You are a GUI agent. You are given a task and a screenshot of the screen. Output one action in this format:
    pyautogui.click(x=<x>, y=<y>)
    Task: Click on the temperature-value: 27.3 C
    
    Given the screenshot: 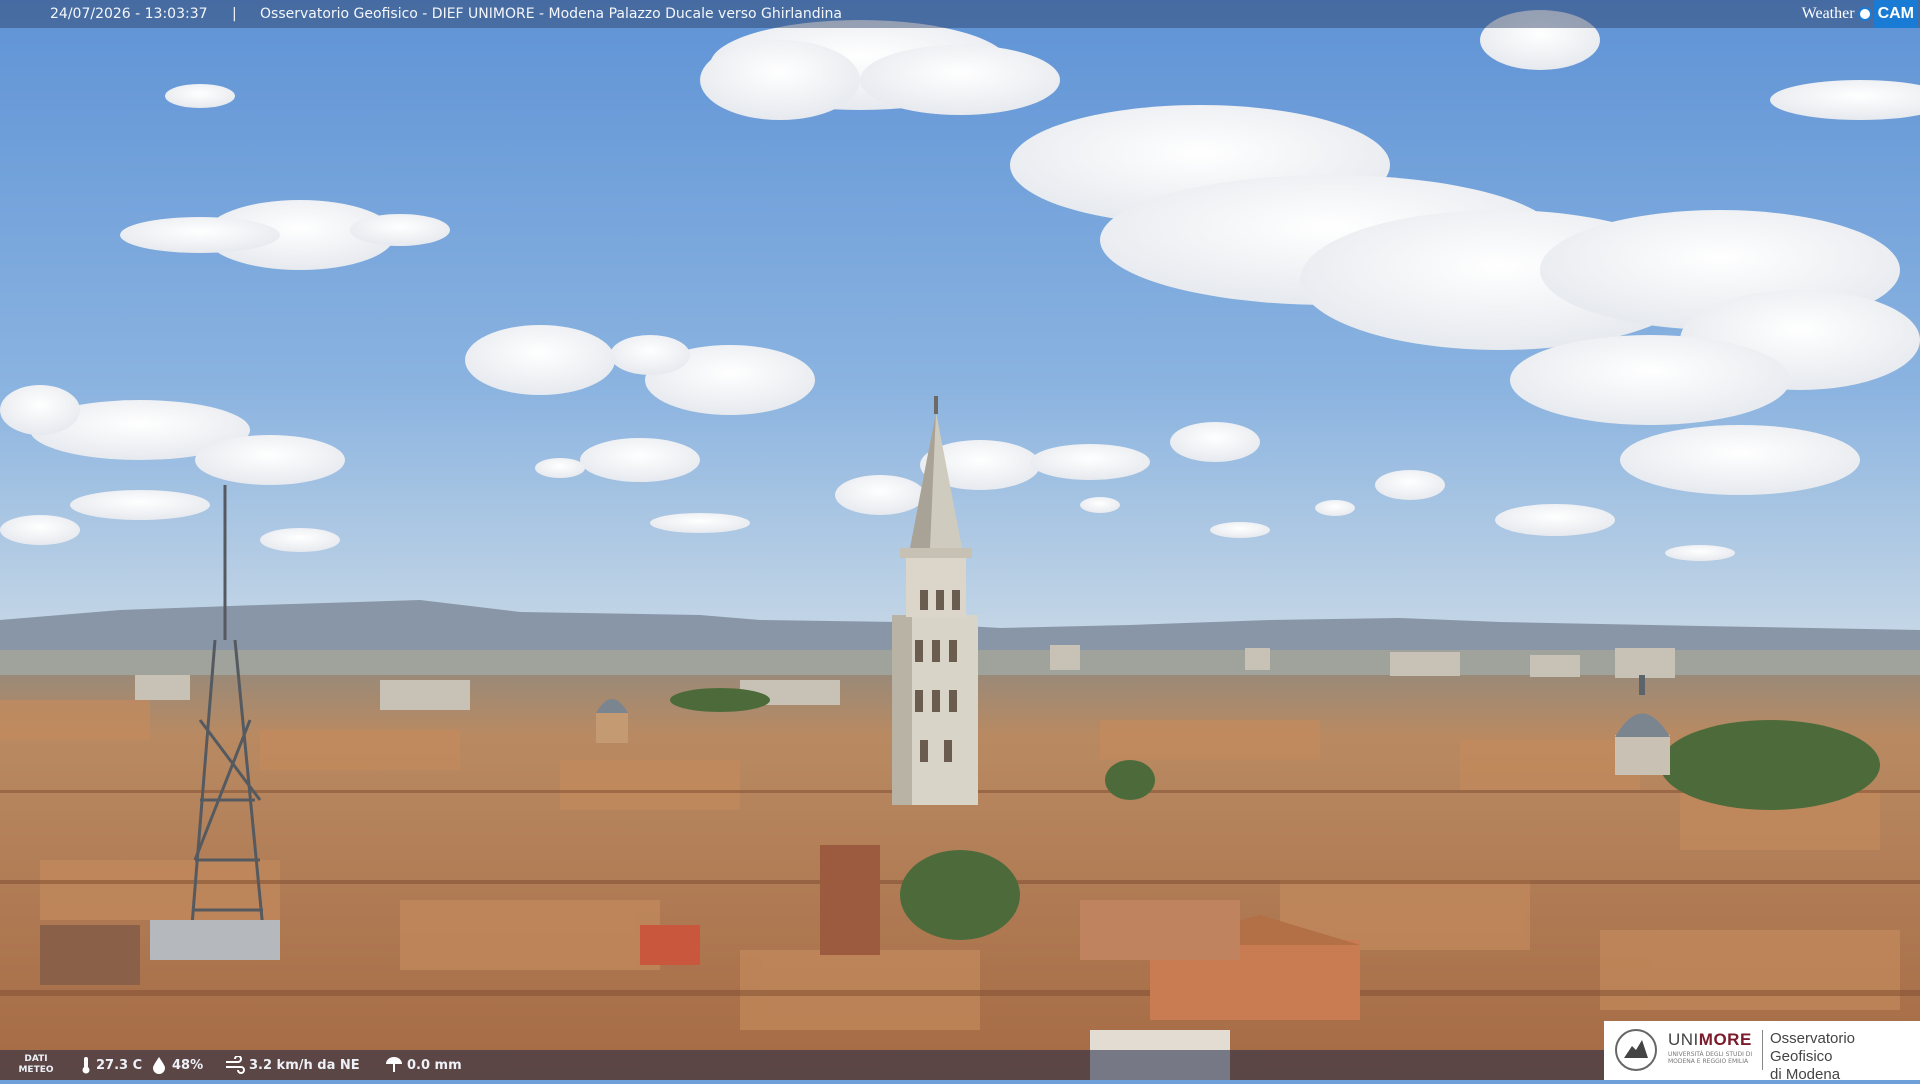 What is the action you would take?
    pyautogui.click(x=119, y=1065)
    